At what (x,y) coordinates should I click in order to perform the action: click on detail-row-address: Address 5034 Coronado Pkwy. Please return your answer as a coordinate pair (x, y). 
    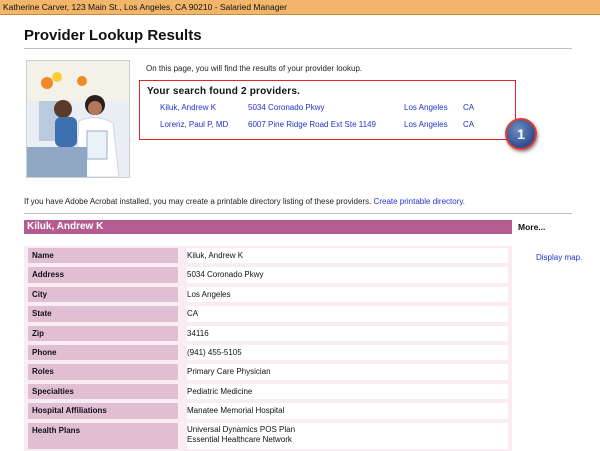
    Looking at the image, I should click on (268, 274).